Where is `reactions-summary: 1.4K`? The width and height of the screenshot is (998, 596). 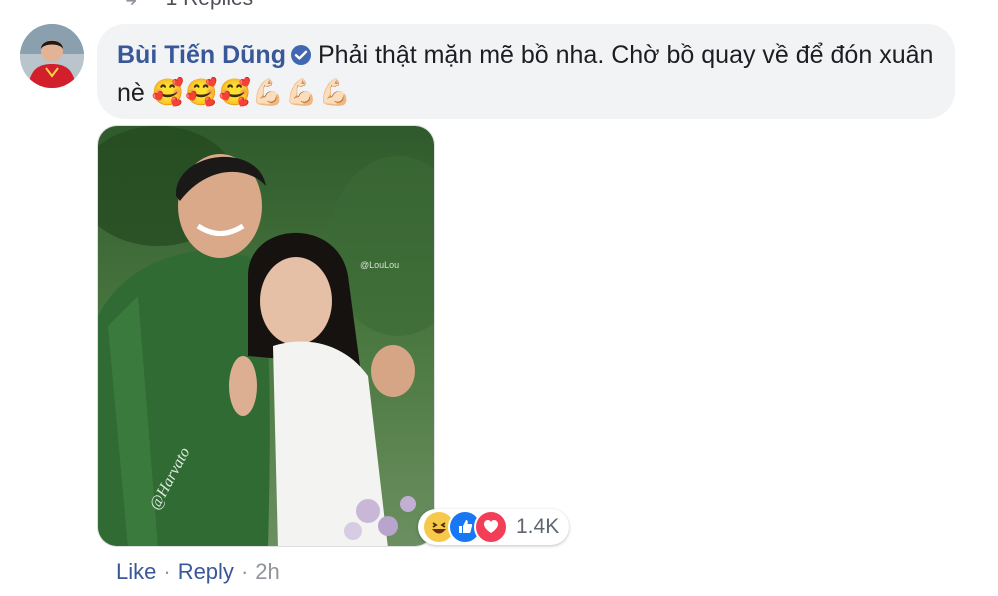 reactions-summary: 1.4K is located at coordinates (494, 527).